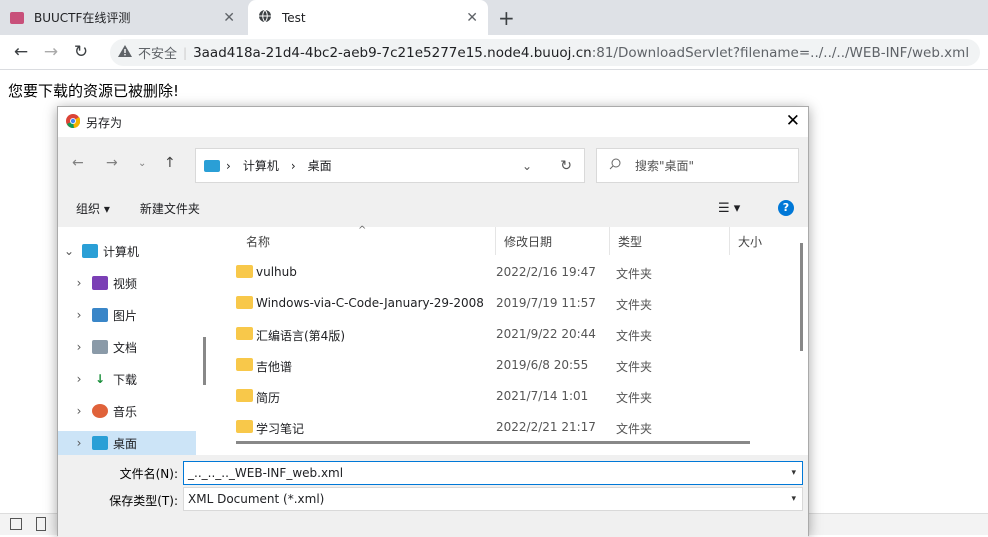 The width and height of the screenshot is (988, 537). Describe the element at coordinates (100, 411) in the screenshot. I see `music-icon` at that location.